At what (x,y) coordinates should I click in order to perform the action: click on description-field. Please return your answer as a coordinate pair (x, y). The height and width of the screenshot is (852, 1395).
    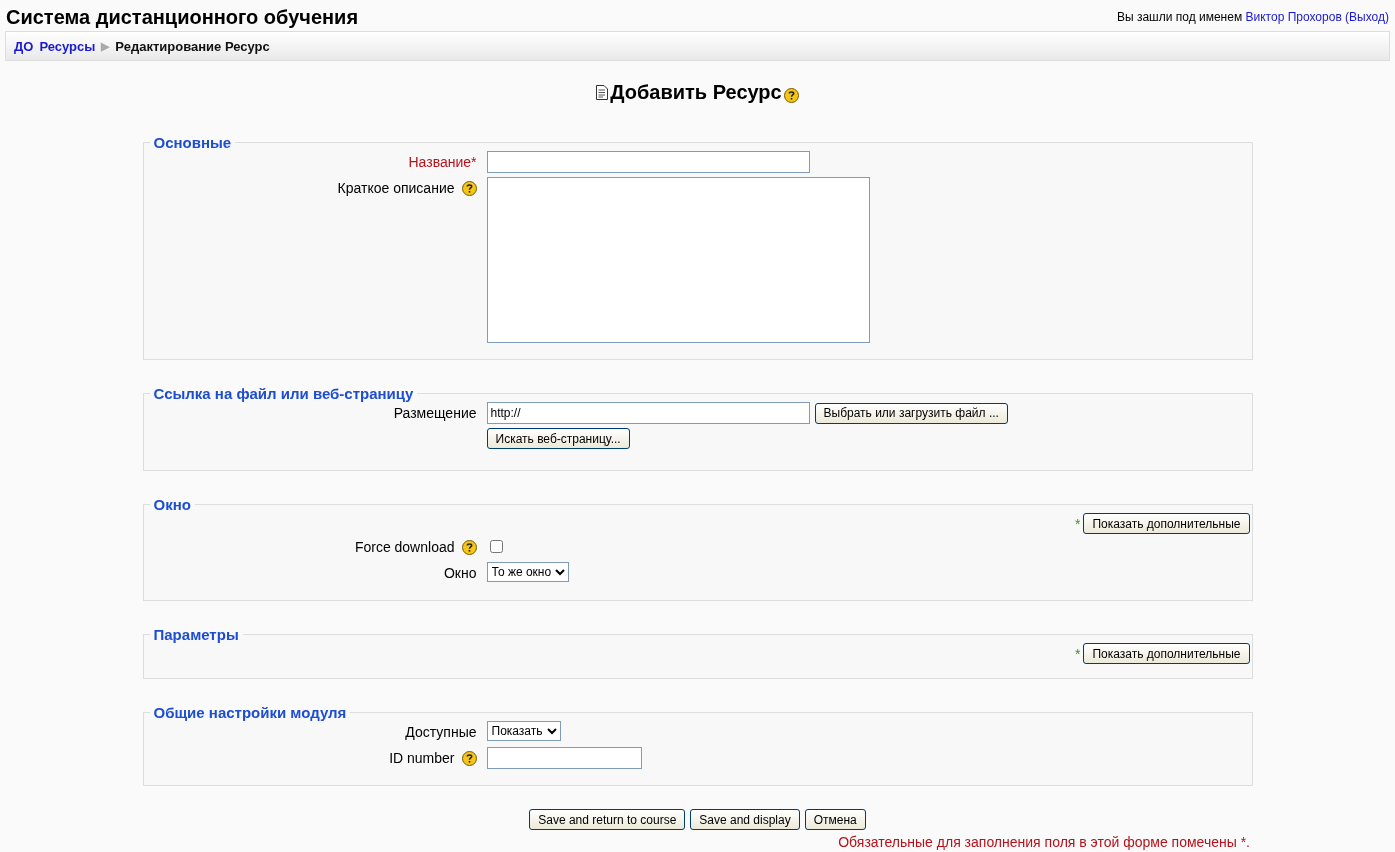
    Looking at the image, I should click on (678, 260).